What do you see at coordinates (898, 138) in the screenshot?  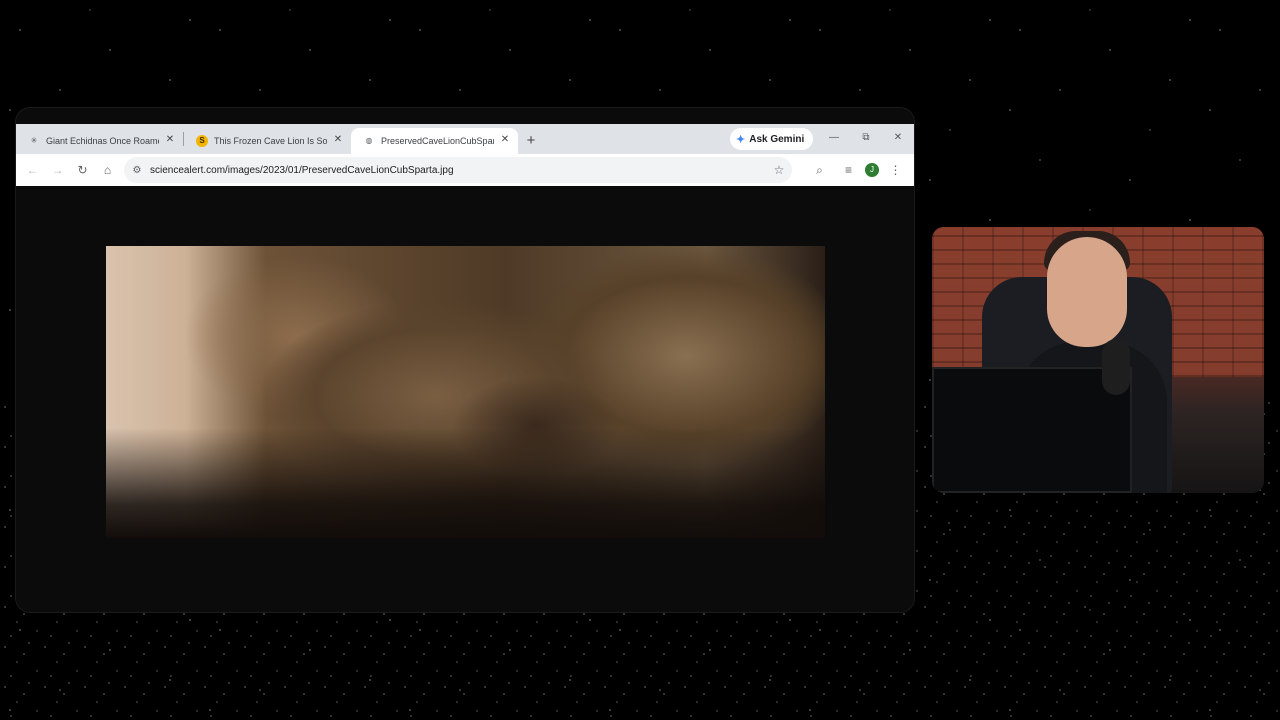 I see `close-window-button: ✕` at bounding box center [898, 138].